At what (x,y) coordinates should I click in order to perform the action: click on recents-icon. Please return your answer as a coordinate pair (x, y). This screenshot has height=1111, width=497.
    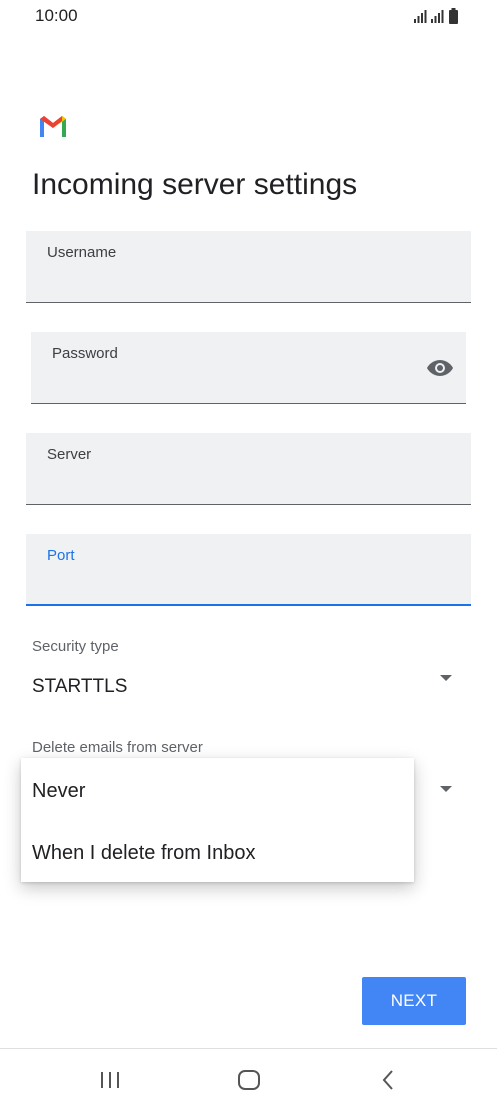
    Looking at the image, I should click on (110, 1080).